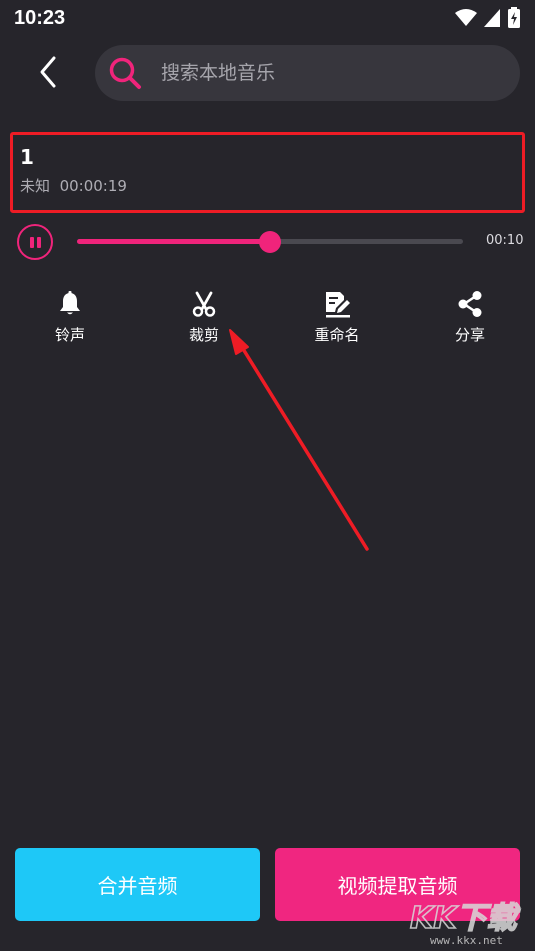 This screenshot has height=951, width=535. What do you see at coordinates (299, 440) in the screenshot?
I see `annotation-arrow` at bounding box center [299, 440].